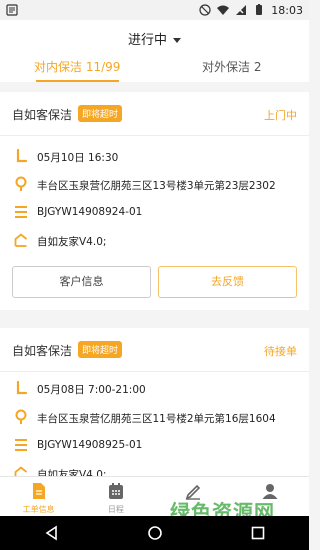 Image resolution: width=320 pixels, height=550 pixels. Describe the element at coordinates (287, 10) in the screenshot. I see `status-time: 18:03` at that location.